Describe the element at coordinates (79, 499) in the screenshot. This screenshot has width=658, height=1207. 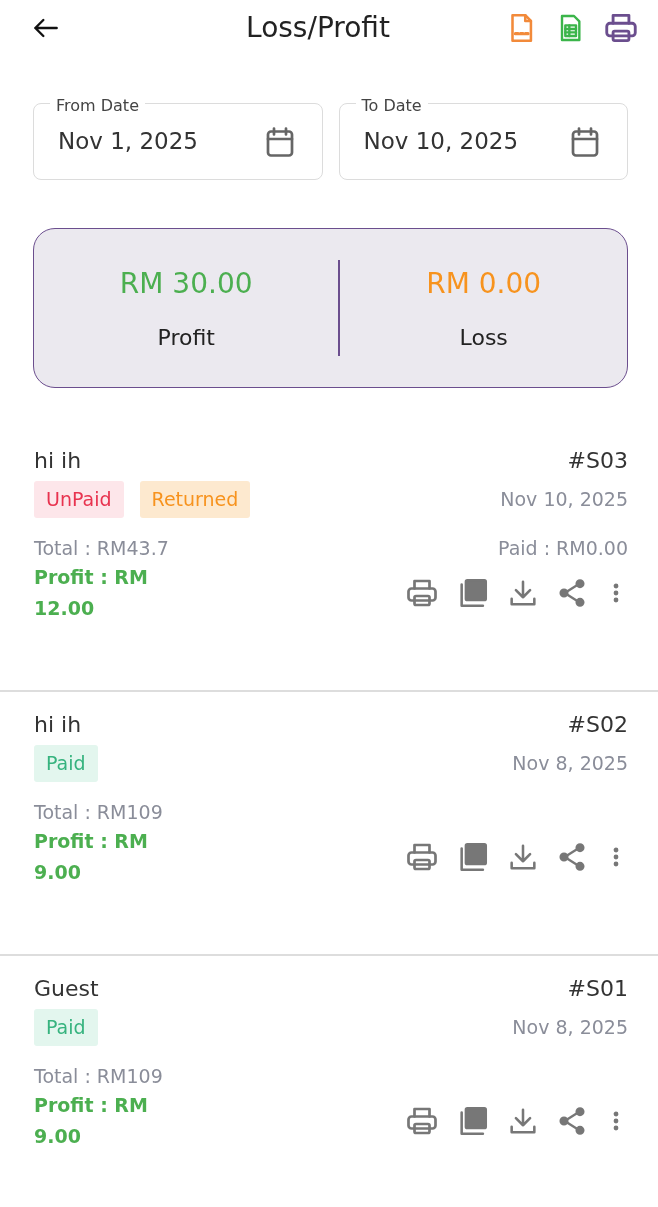
I see `status-tag: UnPaid` at that location.